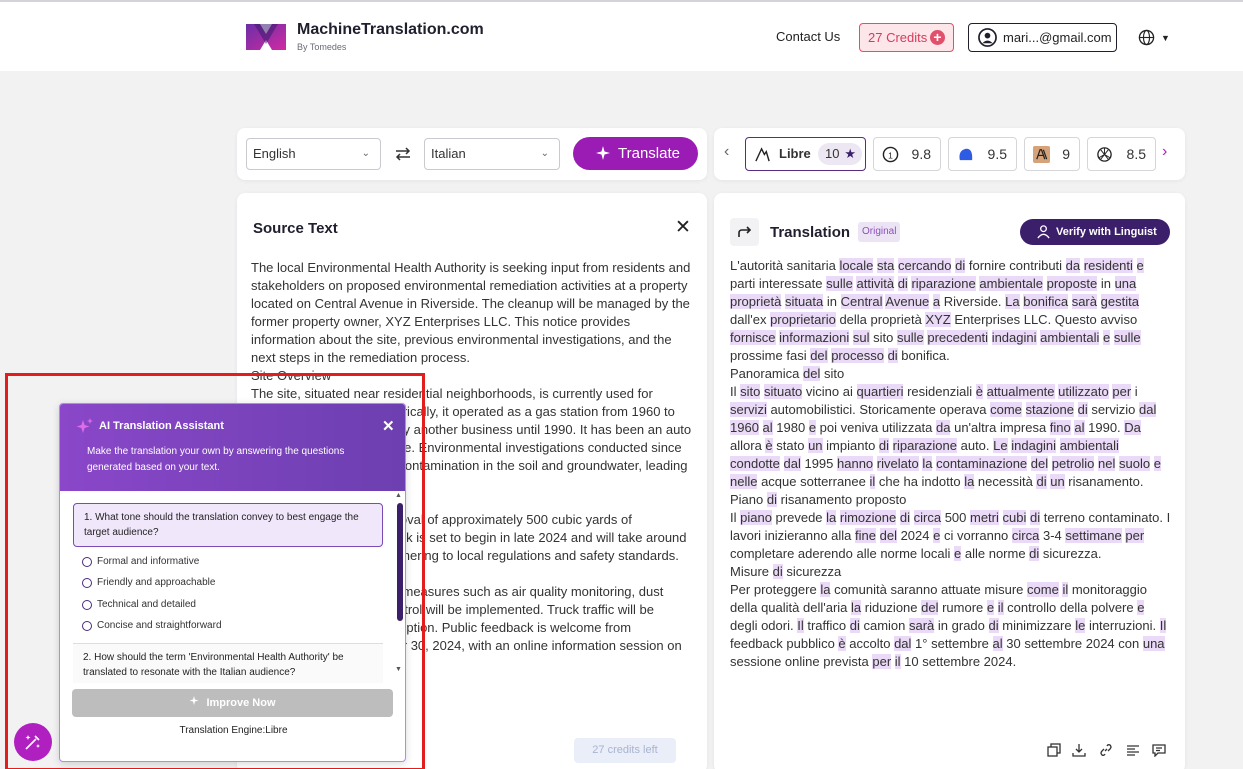 This screenshot has width=1243, height=769. Describe the element at coordinates (726, 152) in the screenshot. I see `chevron-left-icon: ‹` at that location.